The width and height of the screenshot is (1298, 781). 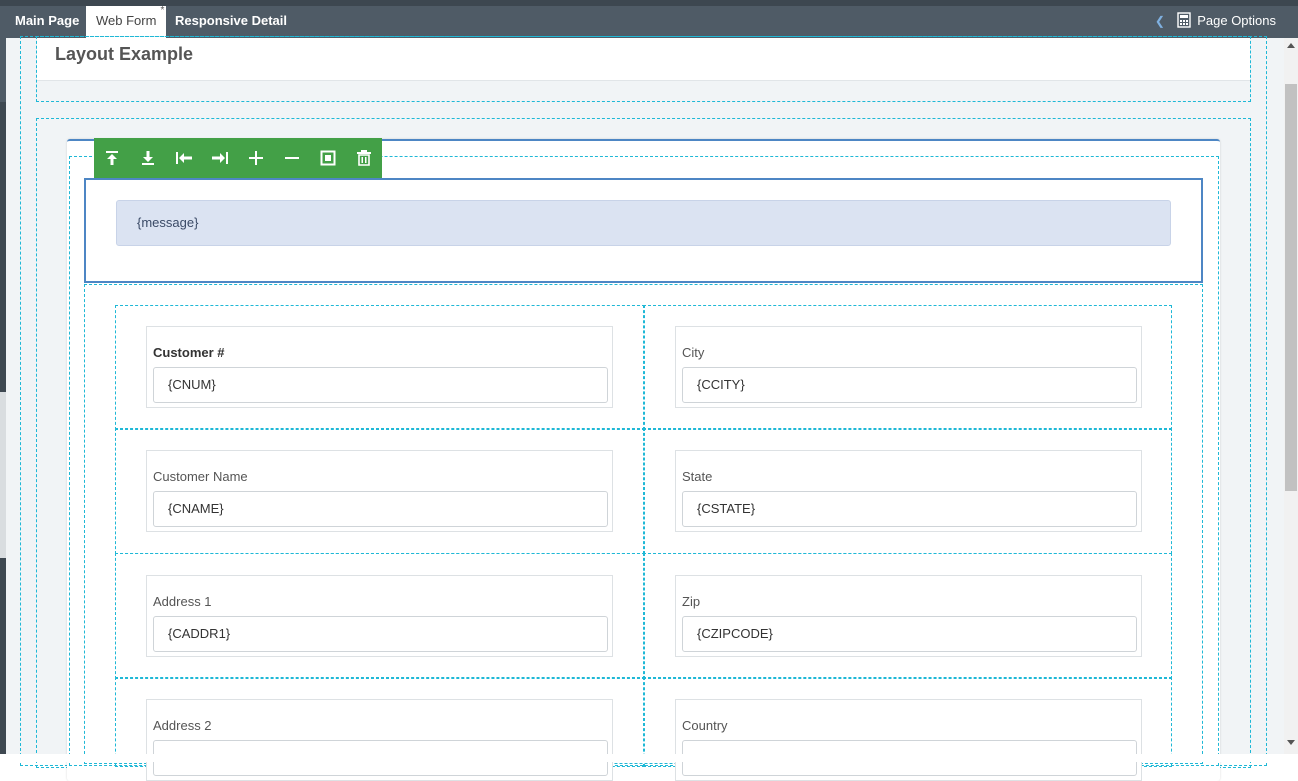 I want to click on field-value: {CNUM}, so click(x=192, y=384).